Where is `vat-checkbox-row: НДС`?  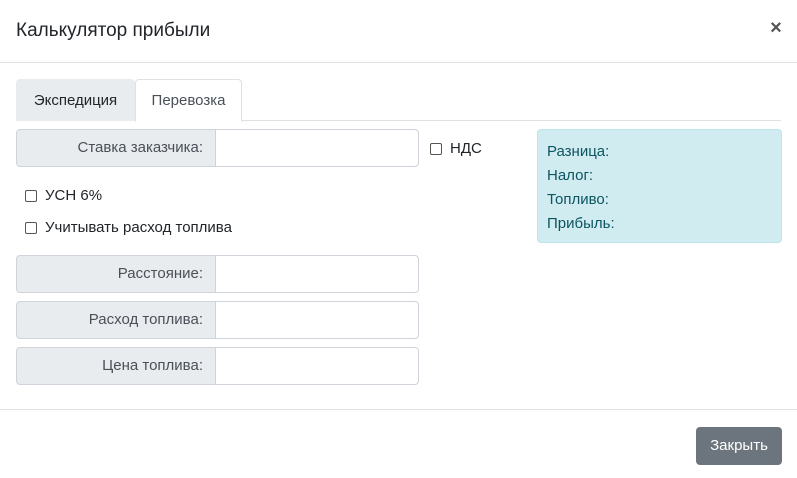 vat-checkbox-row: НДС is located at coordinates (465, 149).